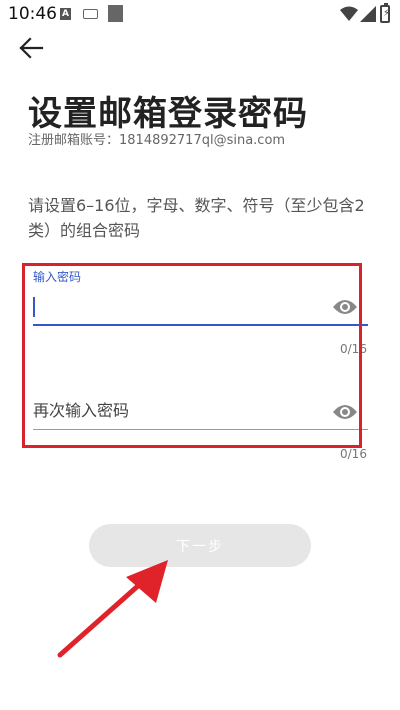 This screenshot has height=710, width=400. Describe the element at coordinates (74, 140) in the screenshot. I see `email-label: 注册邮箱账号：` at that location.